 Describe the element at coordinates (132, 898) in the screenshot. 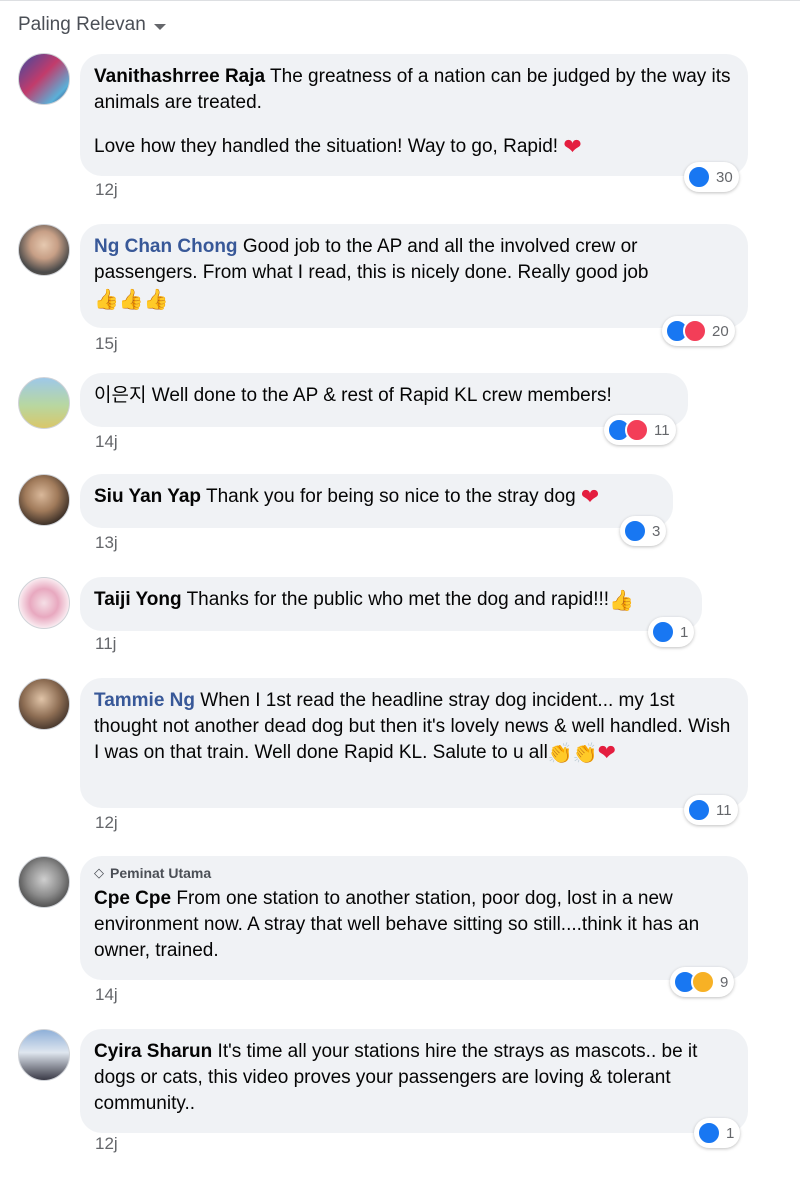

I see `comment-author: Cpe Cpe` at that location.